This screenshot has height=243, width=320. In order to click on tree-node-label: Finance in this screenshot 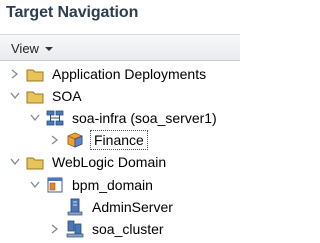, I will do `click(119, 140)`.